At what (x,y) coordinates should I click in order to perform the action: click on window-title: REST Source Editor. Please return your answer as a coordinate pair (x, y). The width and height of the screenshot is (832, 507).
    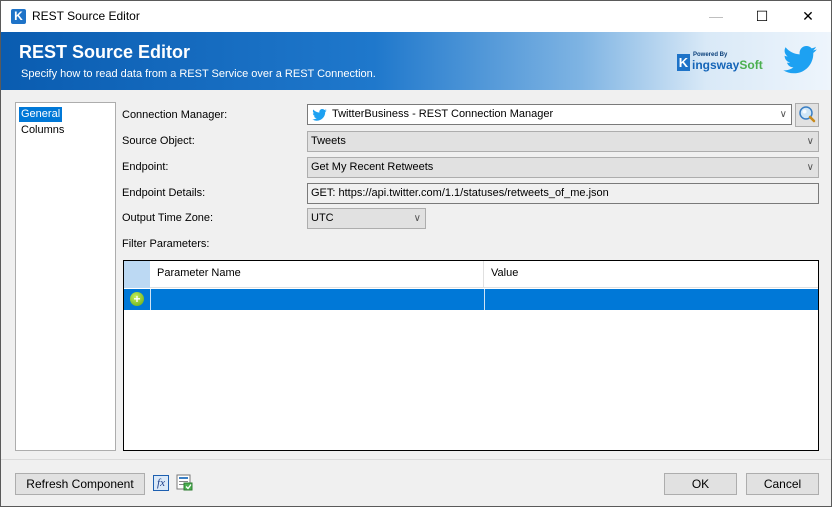
    Looking at the image, I should click on (86, 16).